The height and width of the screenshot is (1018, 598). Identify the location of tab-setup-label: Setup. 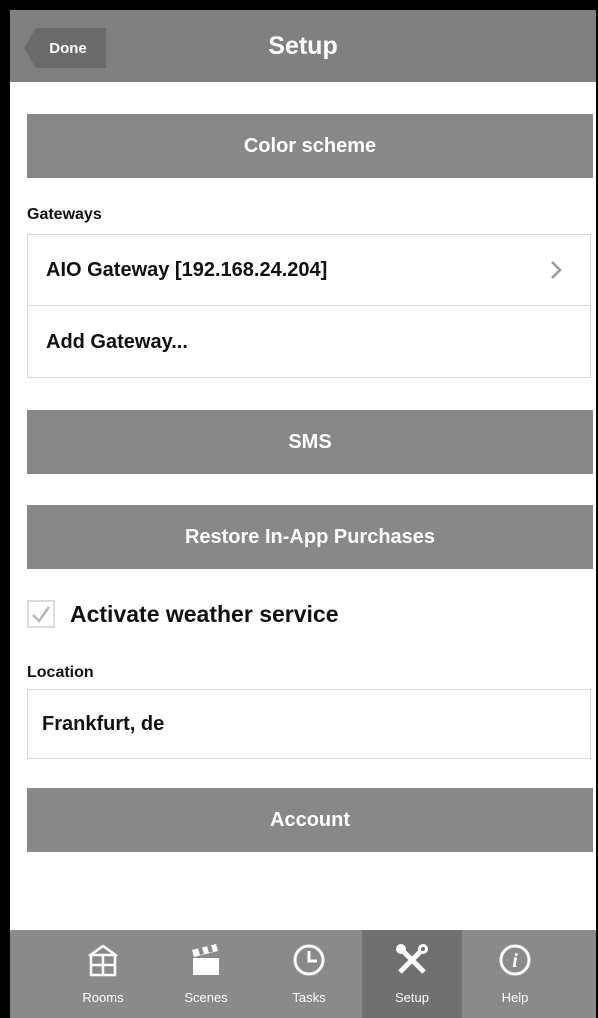
(412, 997).